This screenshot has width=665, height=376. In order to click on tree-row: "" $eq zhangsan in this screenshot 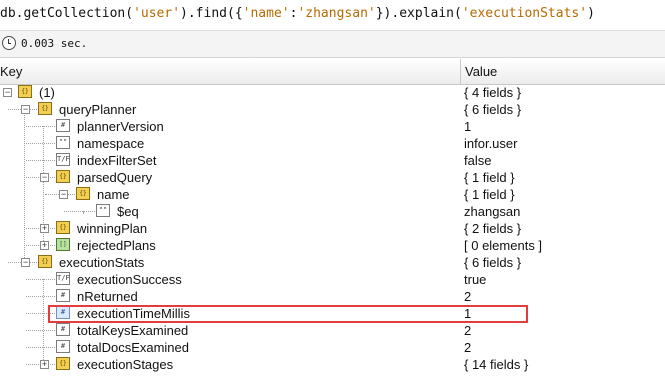, I will do `click(332, 211)`.